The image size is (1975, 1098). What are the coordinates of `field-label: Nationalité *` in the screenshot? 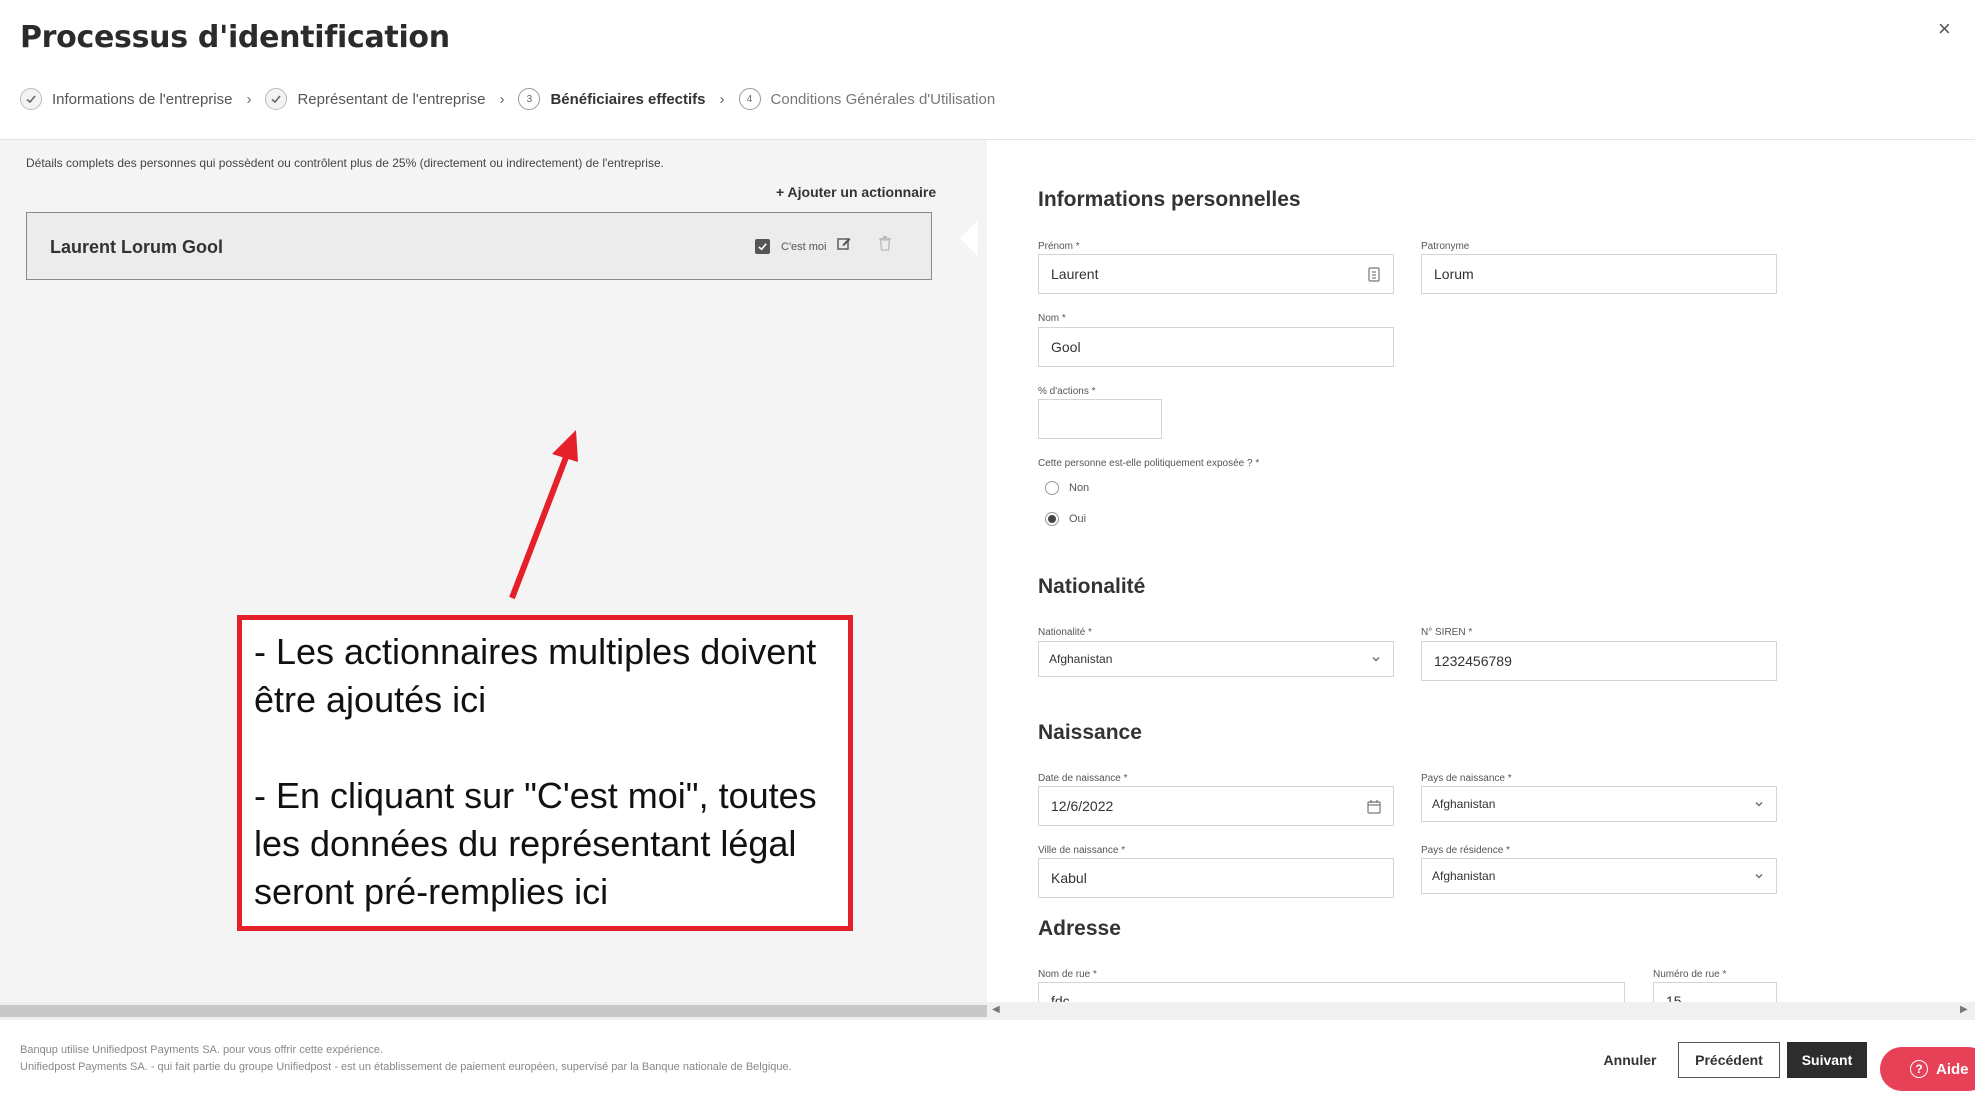 It's located at (1065, 632).